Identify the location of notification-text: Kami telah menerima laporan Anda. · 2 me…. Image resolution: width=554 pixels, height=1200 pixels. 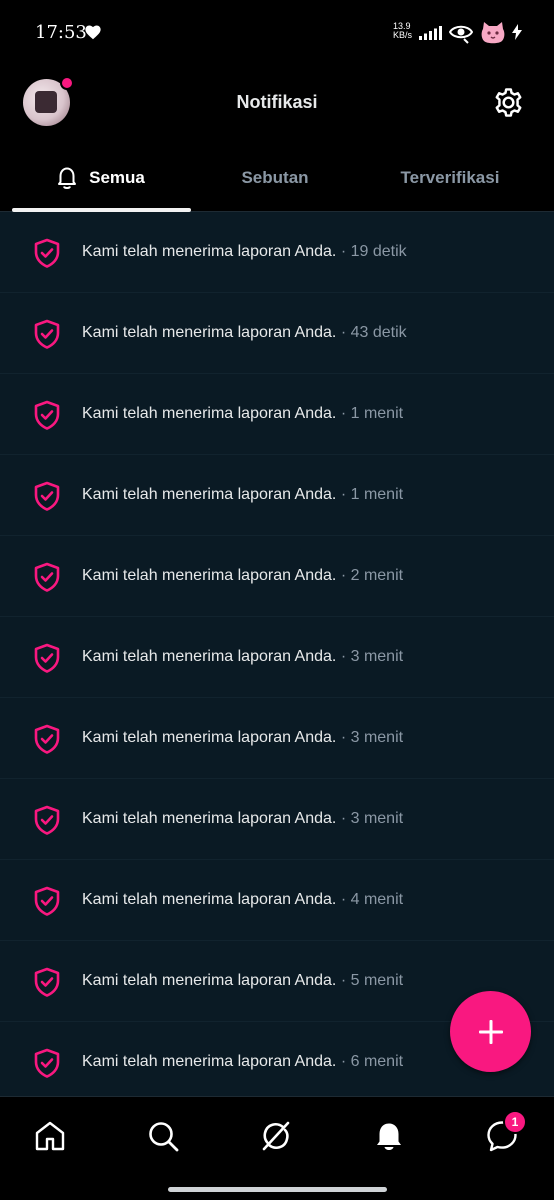
(242, 576).